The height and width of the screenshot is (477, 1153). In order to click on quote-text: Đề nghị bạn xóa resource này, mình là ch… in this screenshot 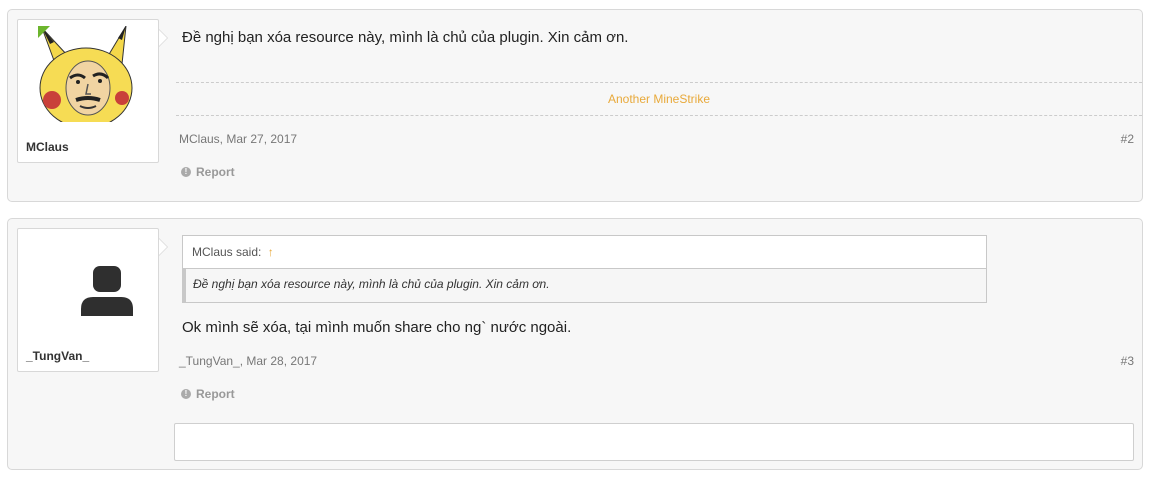, I will do `click(584, 285)`.